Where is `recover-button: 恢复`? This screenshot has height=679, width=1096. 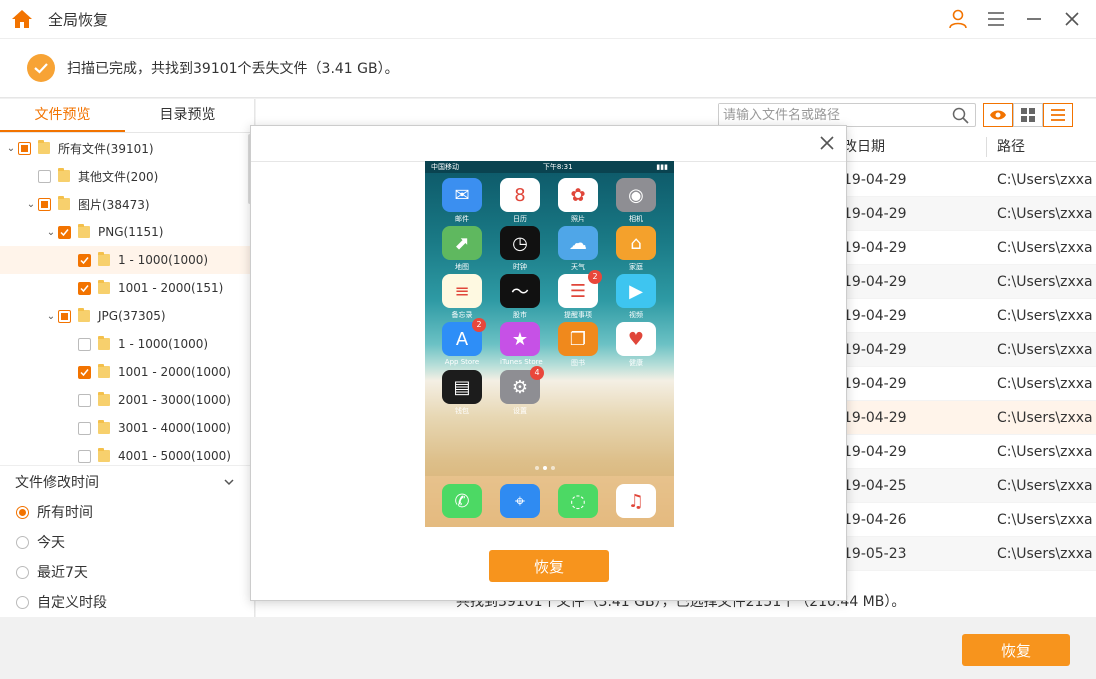
recover-button: 恢复 is located at coordinates (1016, 650).